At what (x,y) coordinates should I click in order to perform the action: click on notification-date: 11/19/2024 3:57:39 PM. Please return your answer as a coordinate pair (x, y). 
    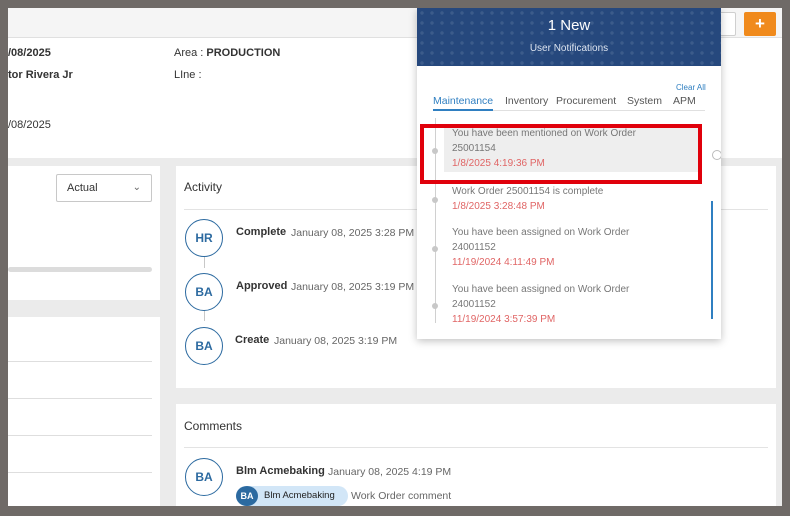
    Looking at the image, I should click on (504, 318).